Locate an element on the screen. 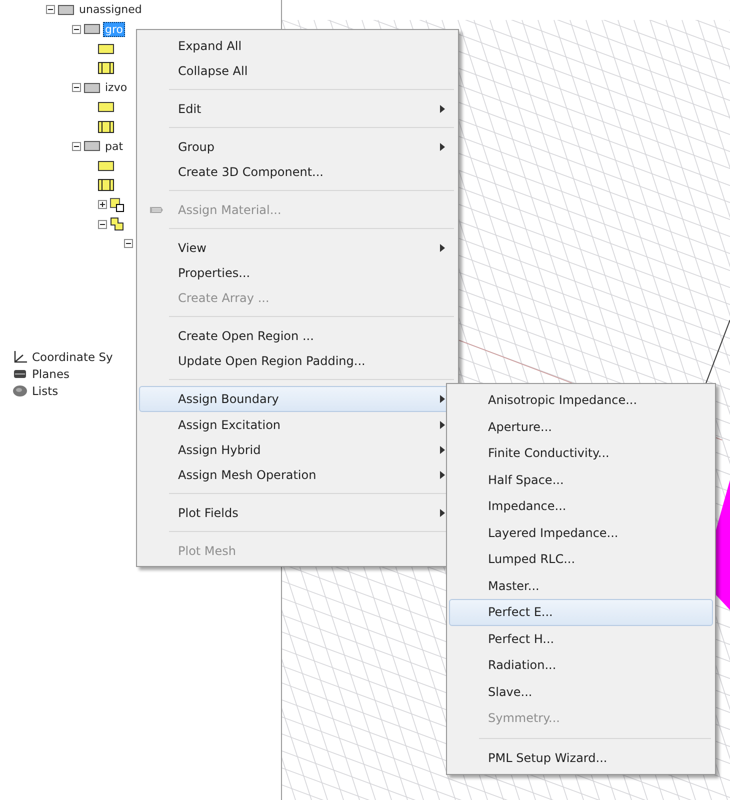 This screenshot has height=800, width=730. shape-icon is located at coordinates (117, 205).